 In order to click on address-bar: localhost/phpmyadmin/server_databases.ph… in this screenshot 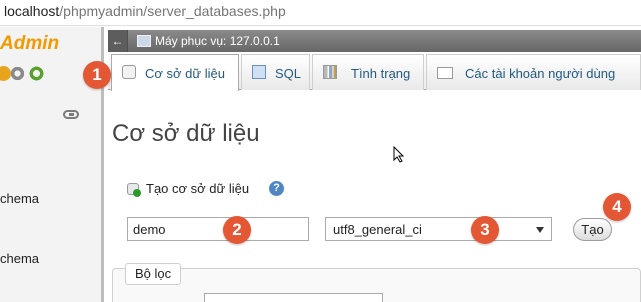, I will do `click(320, 13)`.